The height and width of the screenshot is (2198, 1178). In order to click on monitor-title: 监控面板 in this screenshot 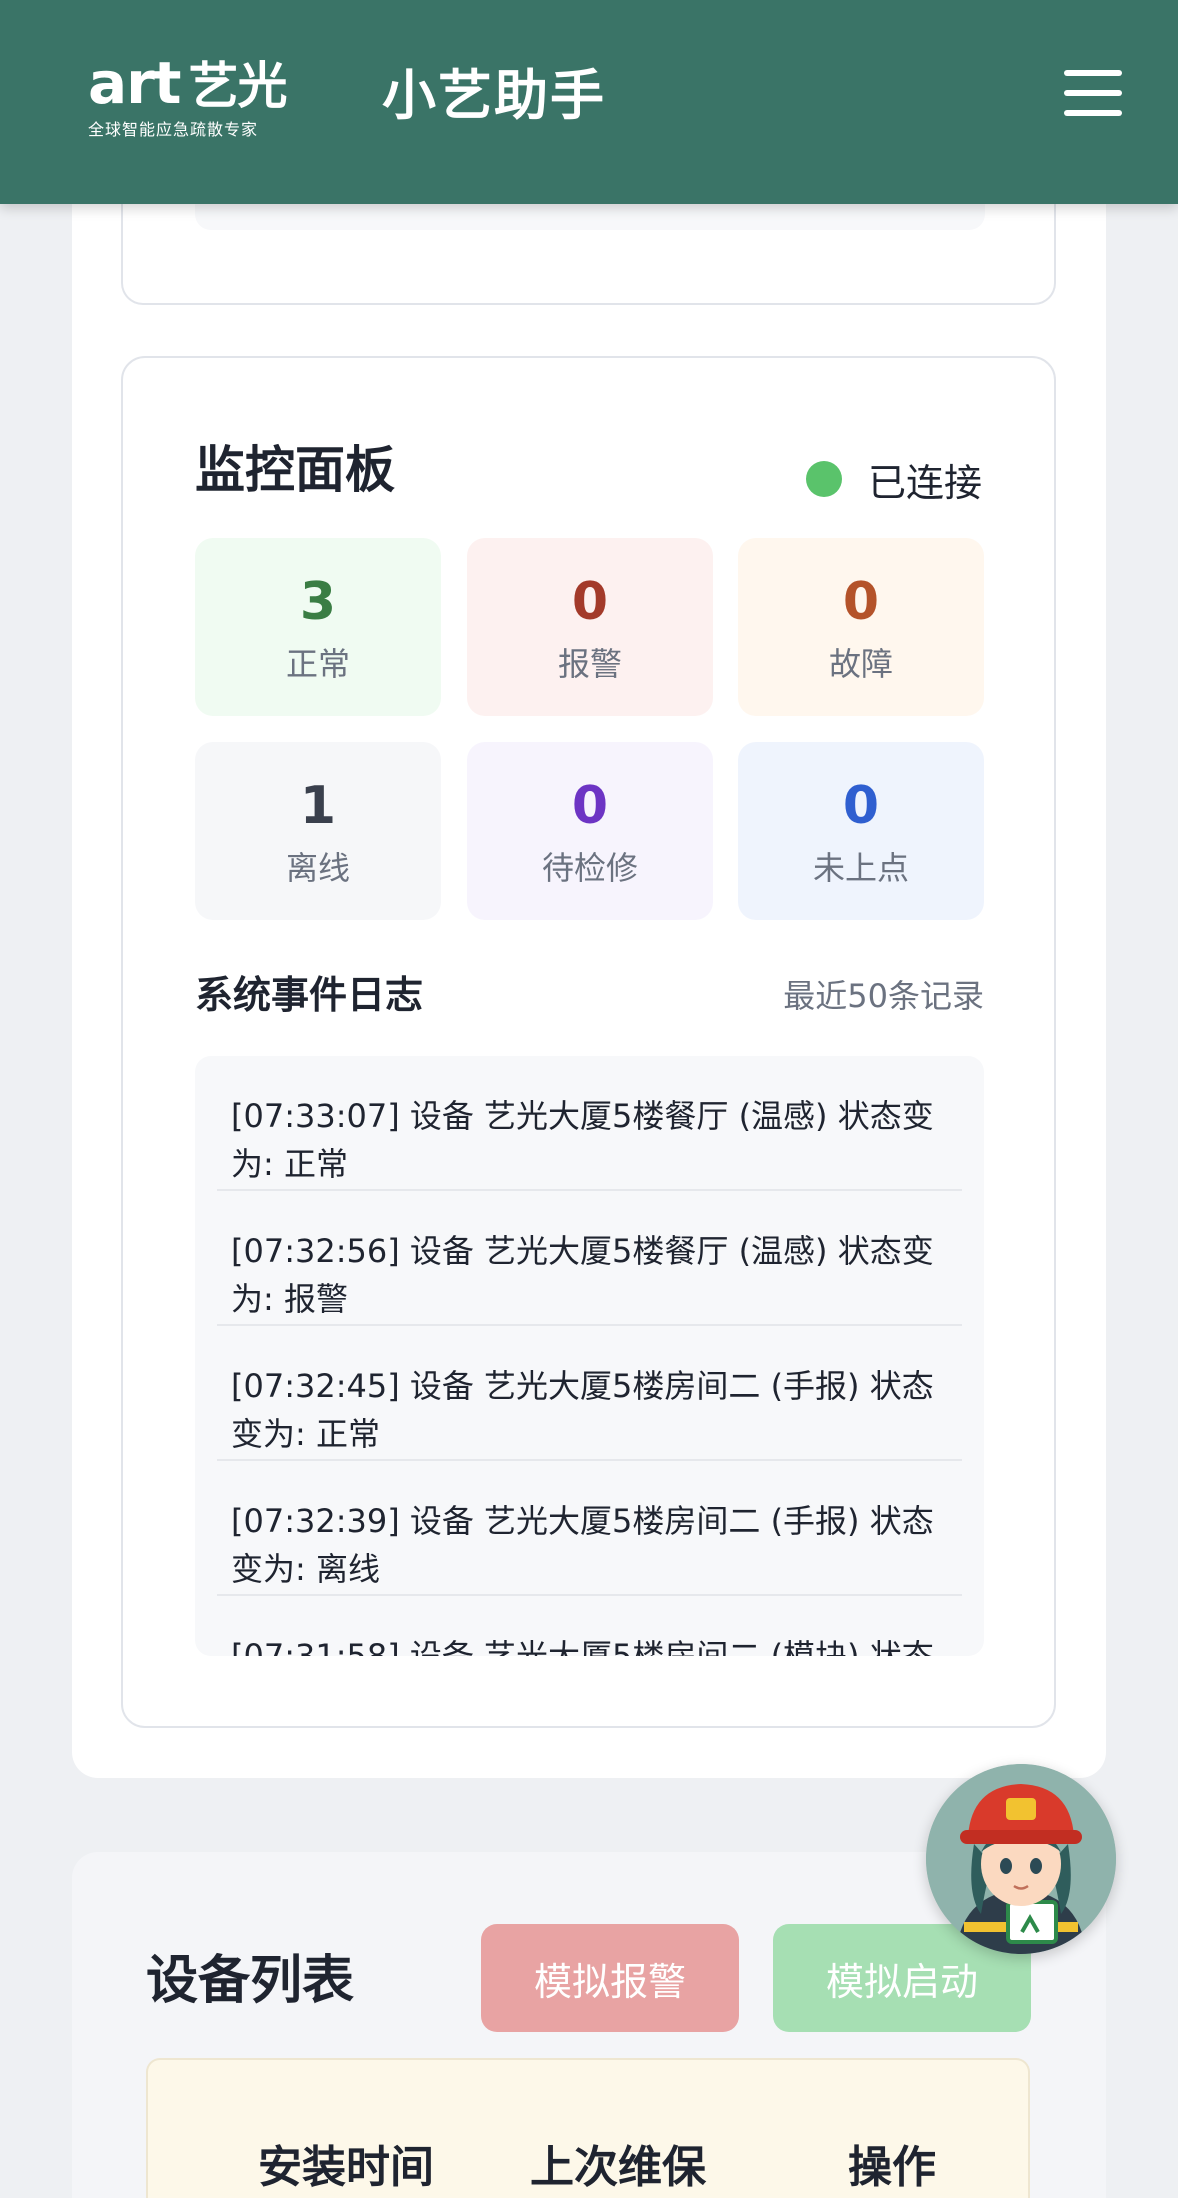, I will do `click(295, 470)`.